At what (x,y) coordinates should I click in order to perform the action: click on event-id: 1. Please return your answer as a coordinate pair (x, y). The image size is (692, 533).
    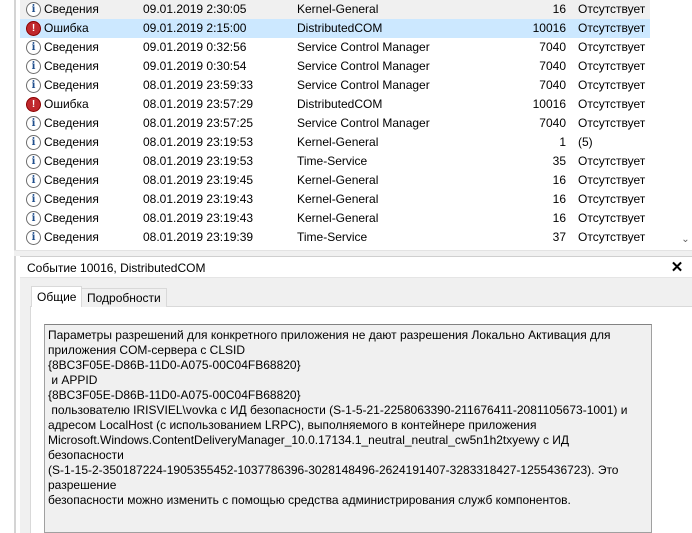
    Looking at the image, I should click on (562, 142).